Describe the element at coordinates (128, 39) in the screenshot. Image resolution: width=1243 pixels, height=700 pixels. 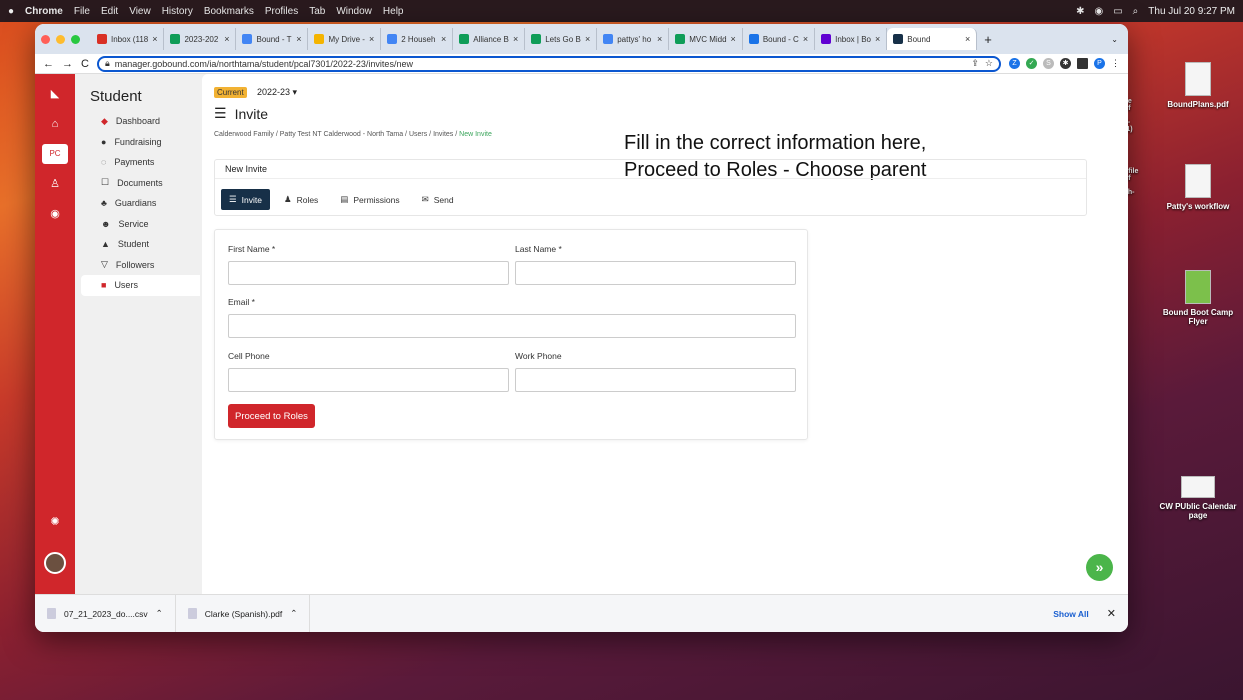
I see `browser-tab: Inbox (118 ×` at that location.